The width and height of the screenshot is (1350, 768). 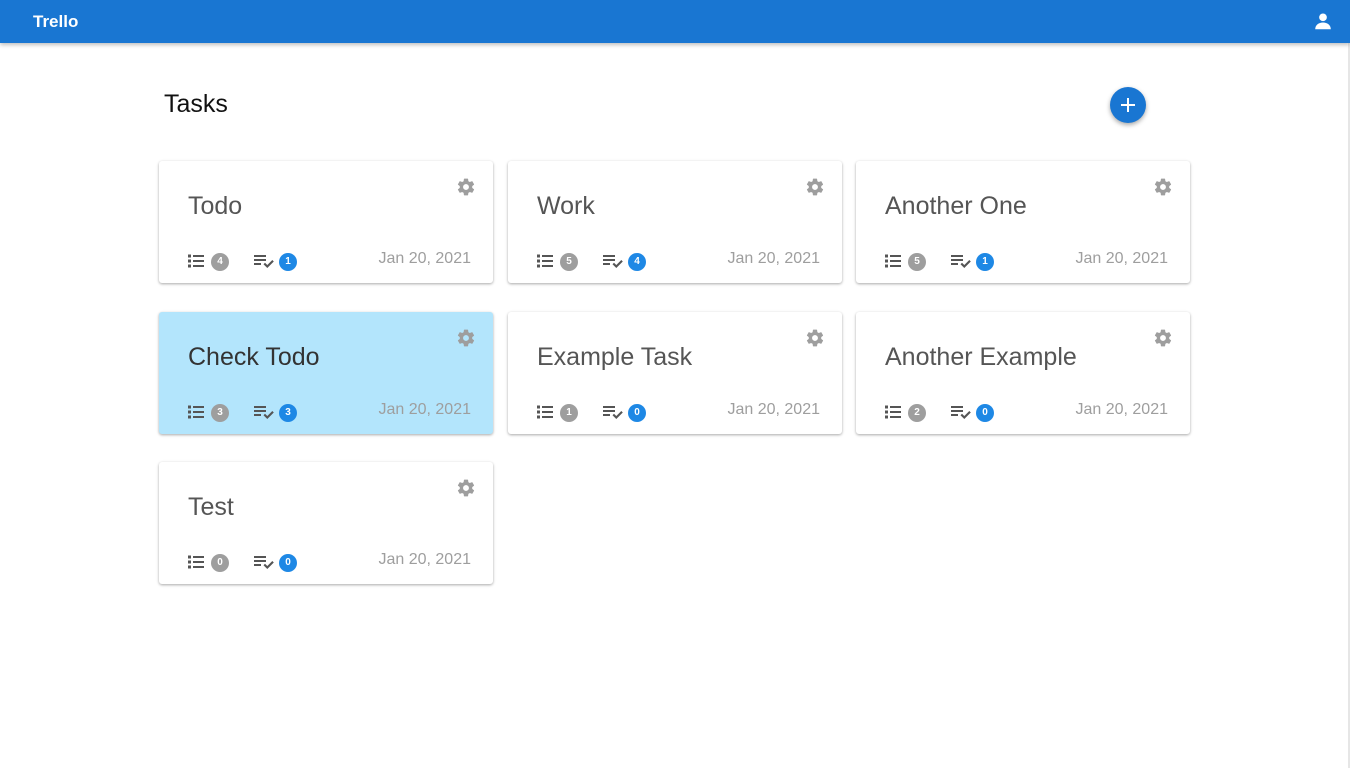 What do you see at coordinates (220, 563) in the screenshot?
I see `list-count-badge: 0` at bounding box center [220, 563].